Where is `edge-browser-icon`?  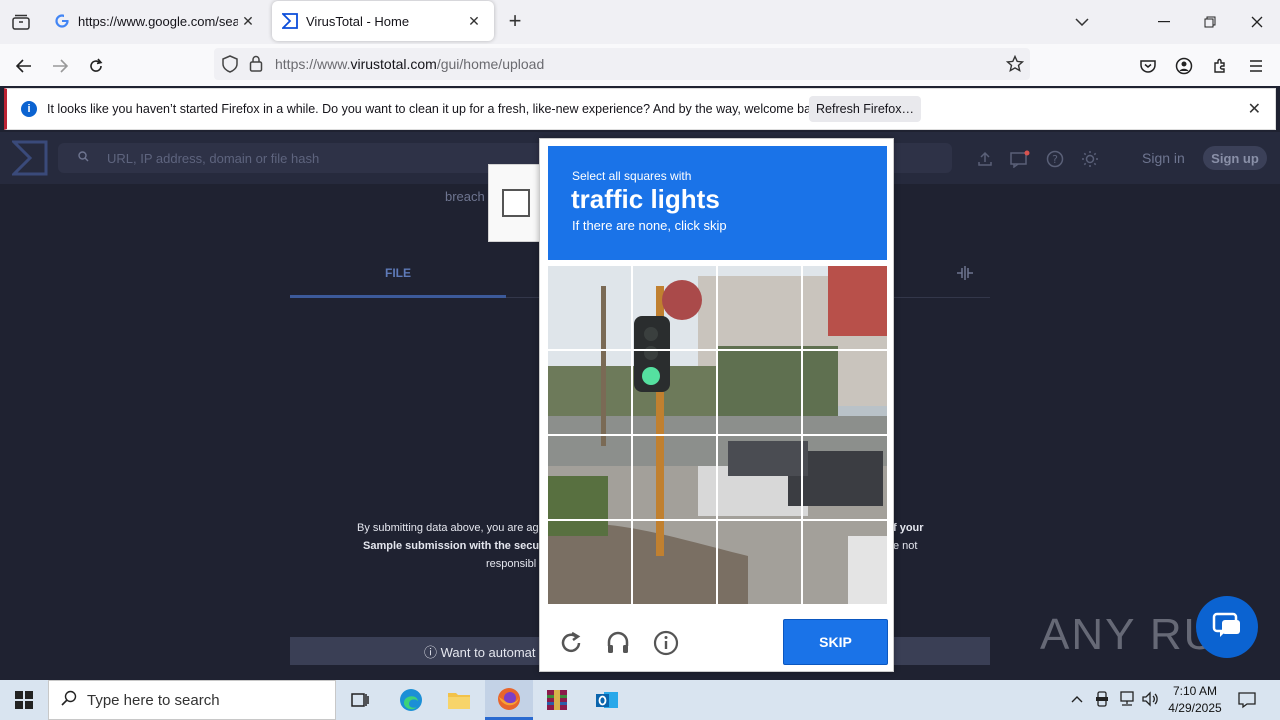 edge-browser-icon is located at coordinates (411, 700).